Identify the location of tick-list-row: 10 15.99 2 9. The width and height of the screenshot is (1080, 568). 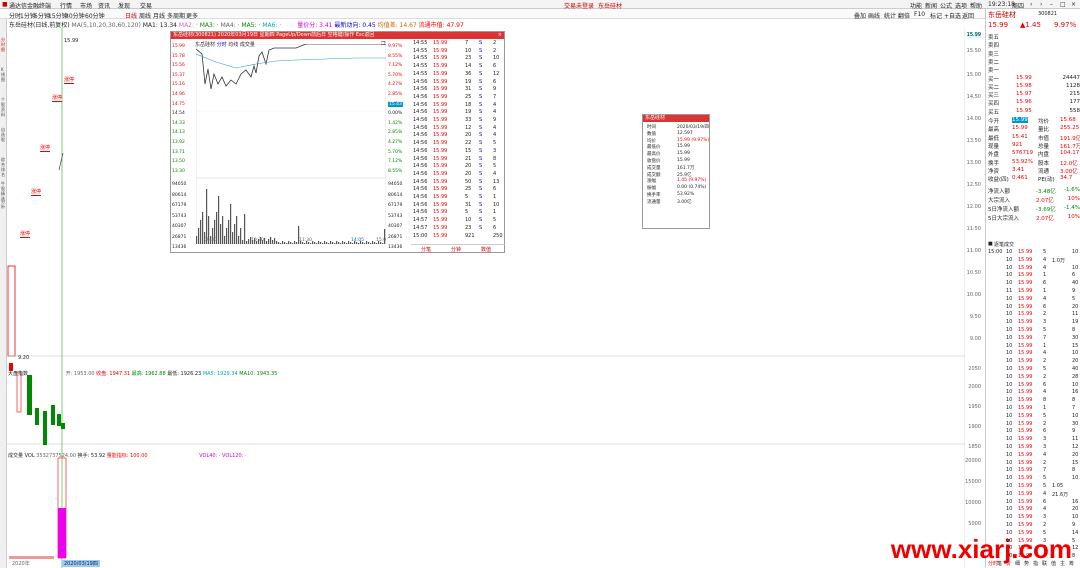
(1034, 526).